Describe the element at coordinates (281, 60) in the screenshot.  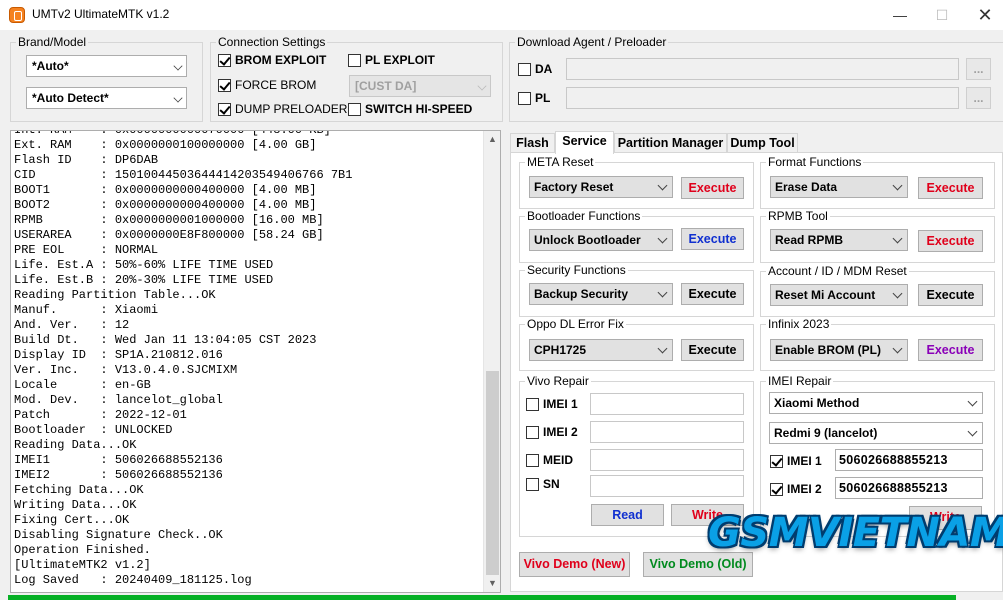
I see `brom-exploit-label: BROM EXPLOIT` at that location.